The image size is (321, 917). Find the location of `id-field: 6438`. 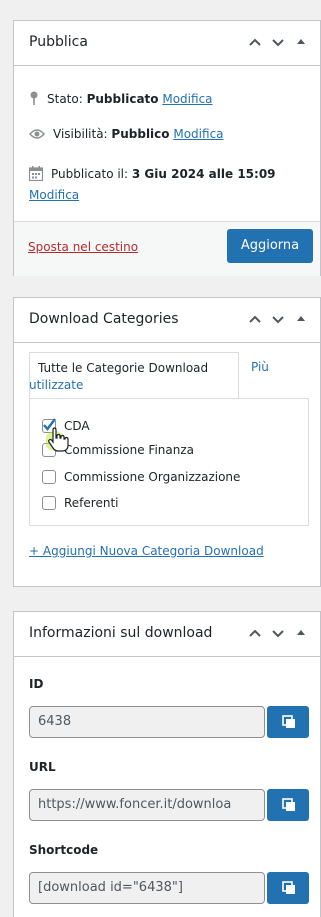

id-field: 6438 is located at coordinates (147, 722).